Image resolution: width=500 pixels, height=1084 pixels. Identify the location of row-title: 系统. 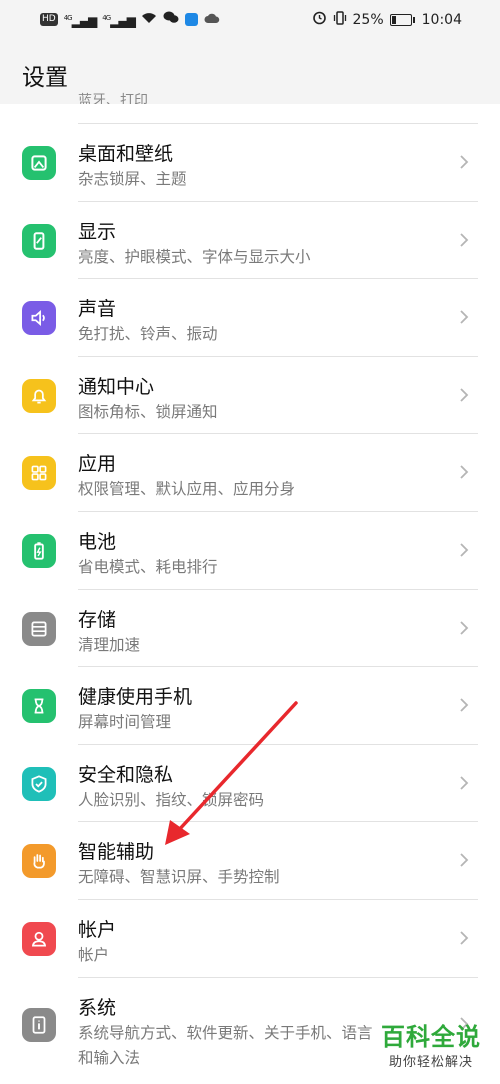
(97, 1007).